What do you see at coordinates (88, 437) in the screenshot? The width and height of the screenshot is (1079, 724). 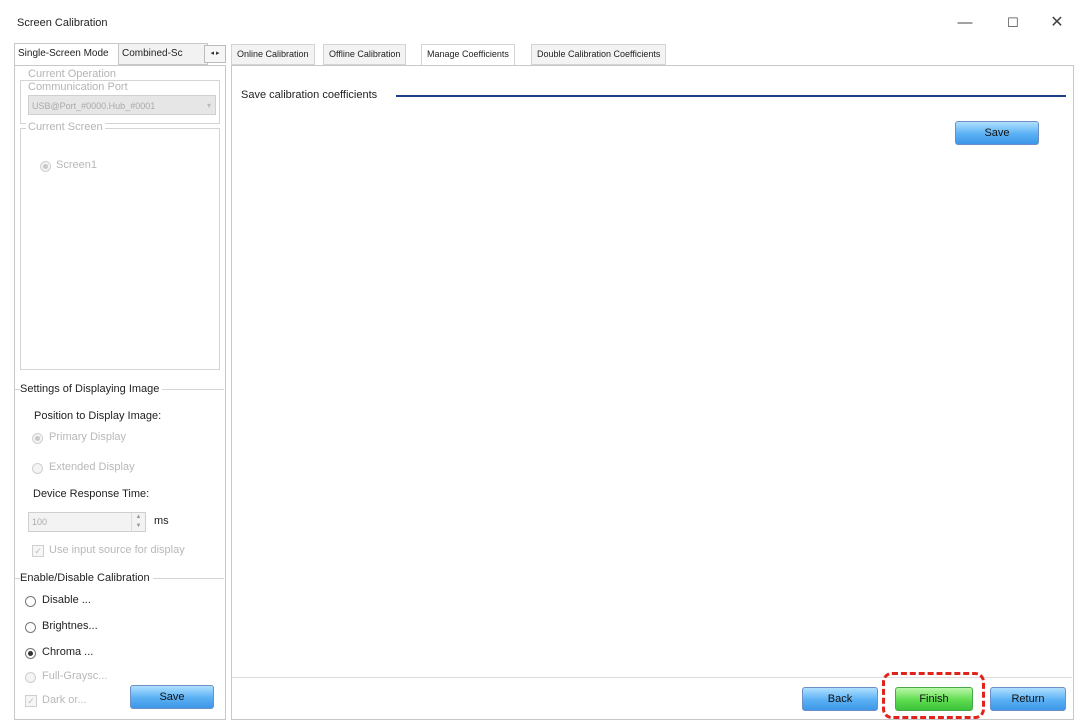 I see `primary-display-label: Primary Display` at bounding box center [88, 437].